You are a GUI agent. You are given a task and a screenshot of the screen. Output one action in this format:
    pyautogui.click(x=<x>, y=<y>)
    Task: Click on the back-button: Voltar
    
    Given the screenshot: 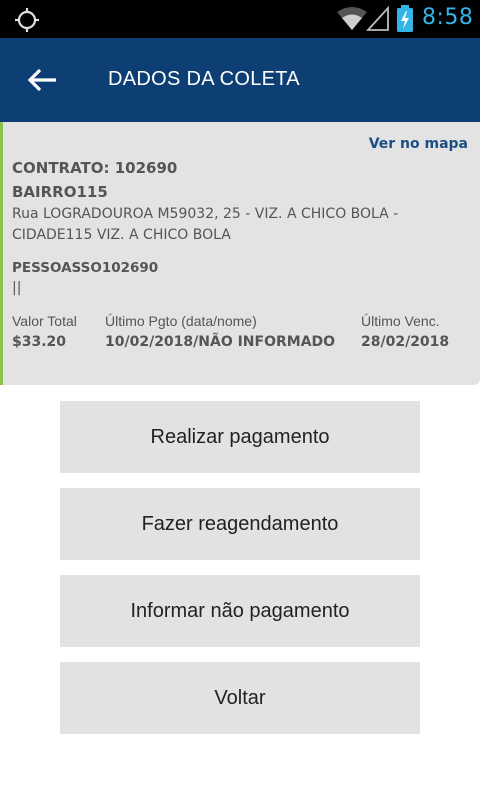 What is the action you would take?
    pyautogui.click(x=240, y=698)
    